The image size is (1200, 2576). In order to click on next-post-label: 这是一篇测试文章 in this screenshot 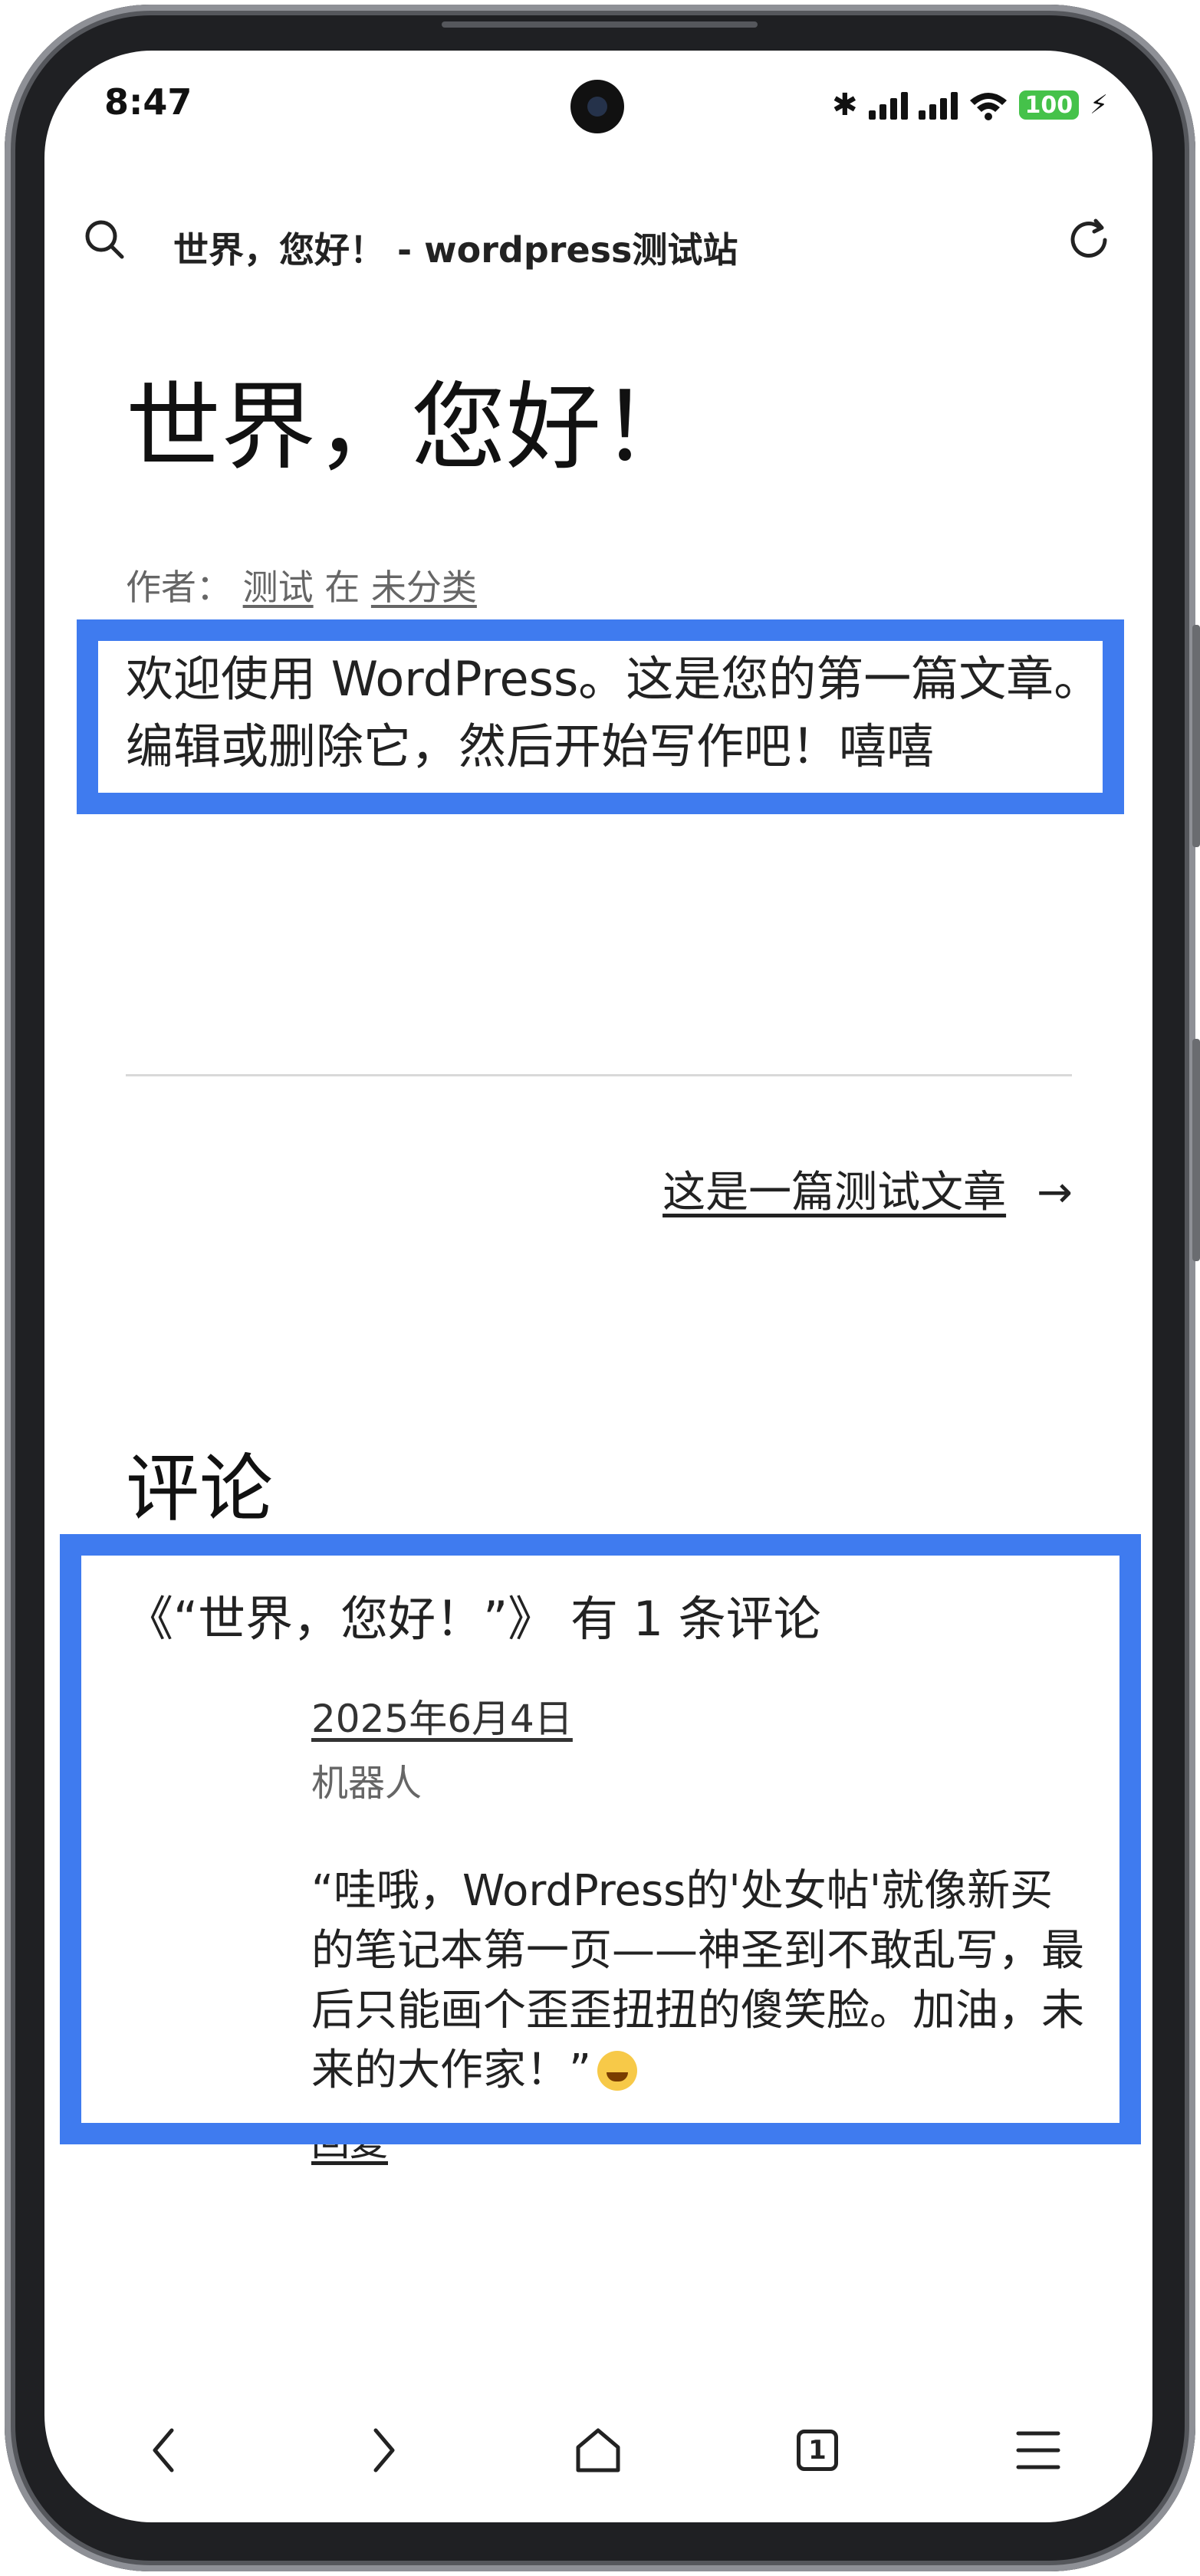, I will do `click(834, 1193)`.